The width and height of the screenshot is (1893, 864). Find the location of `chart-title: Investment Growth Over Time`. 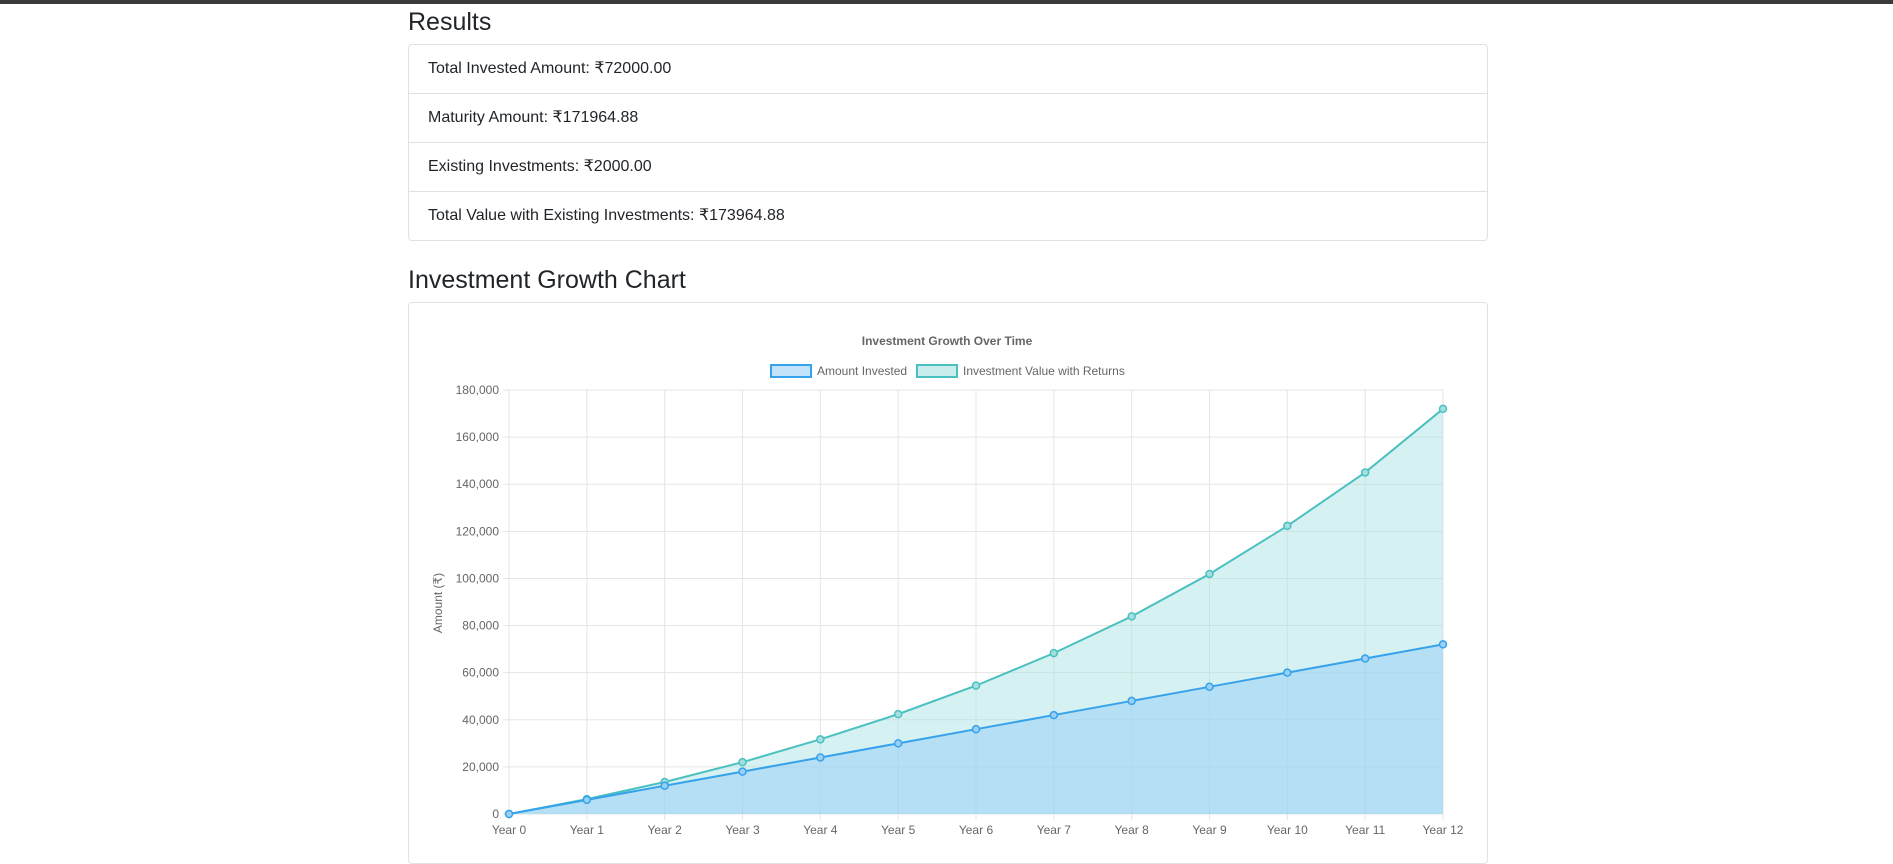

chart-title: Investment Growth Over Time is located at coordinates (947, 341).